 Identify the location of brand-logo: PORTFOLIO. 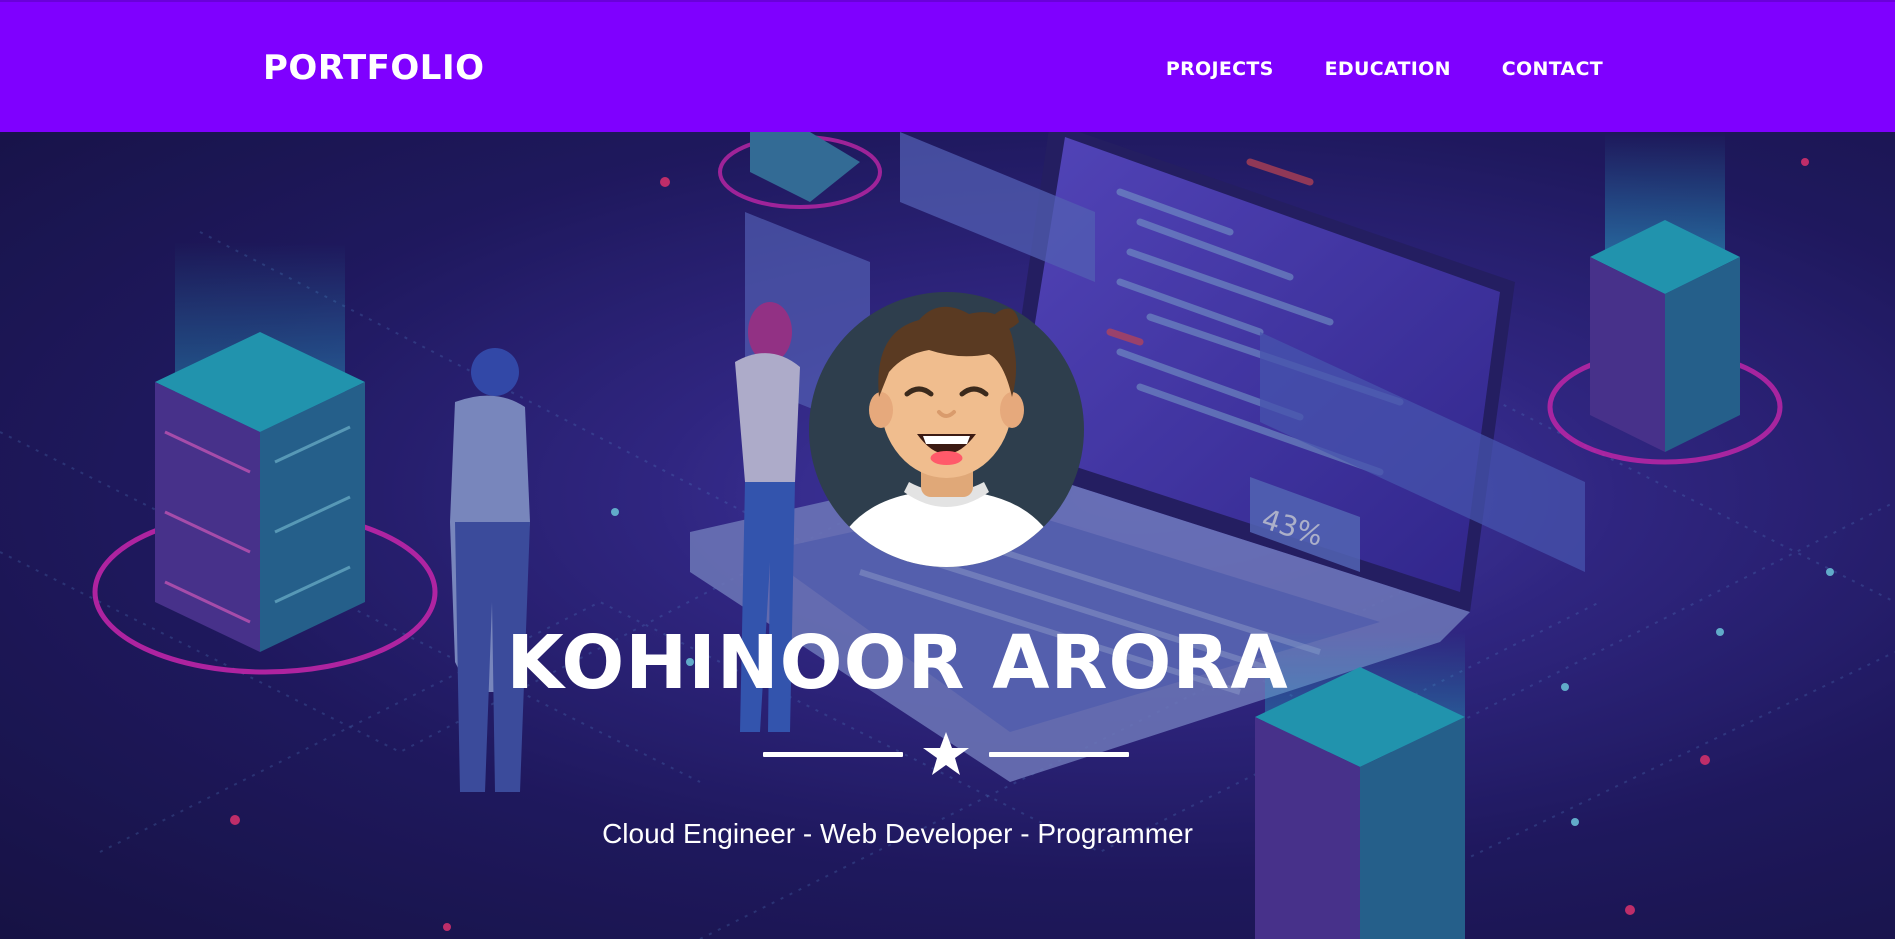
(374, 68).